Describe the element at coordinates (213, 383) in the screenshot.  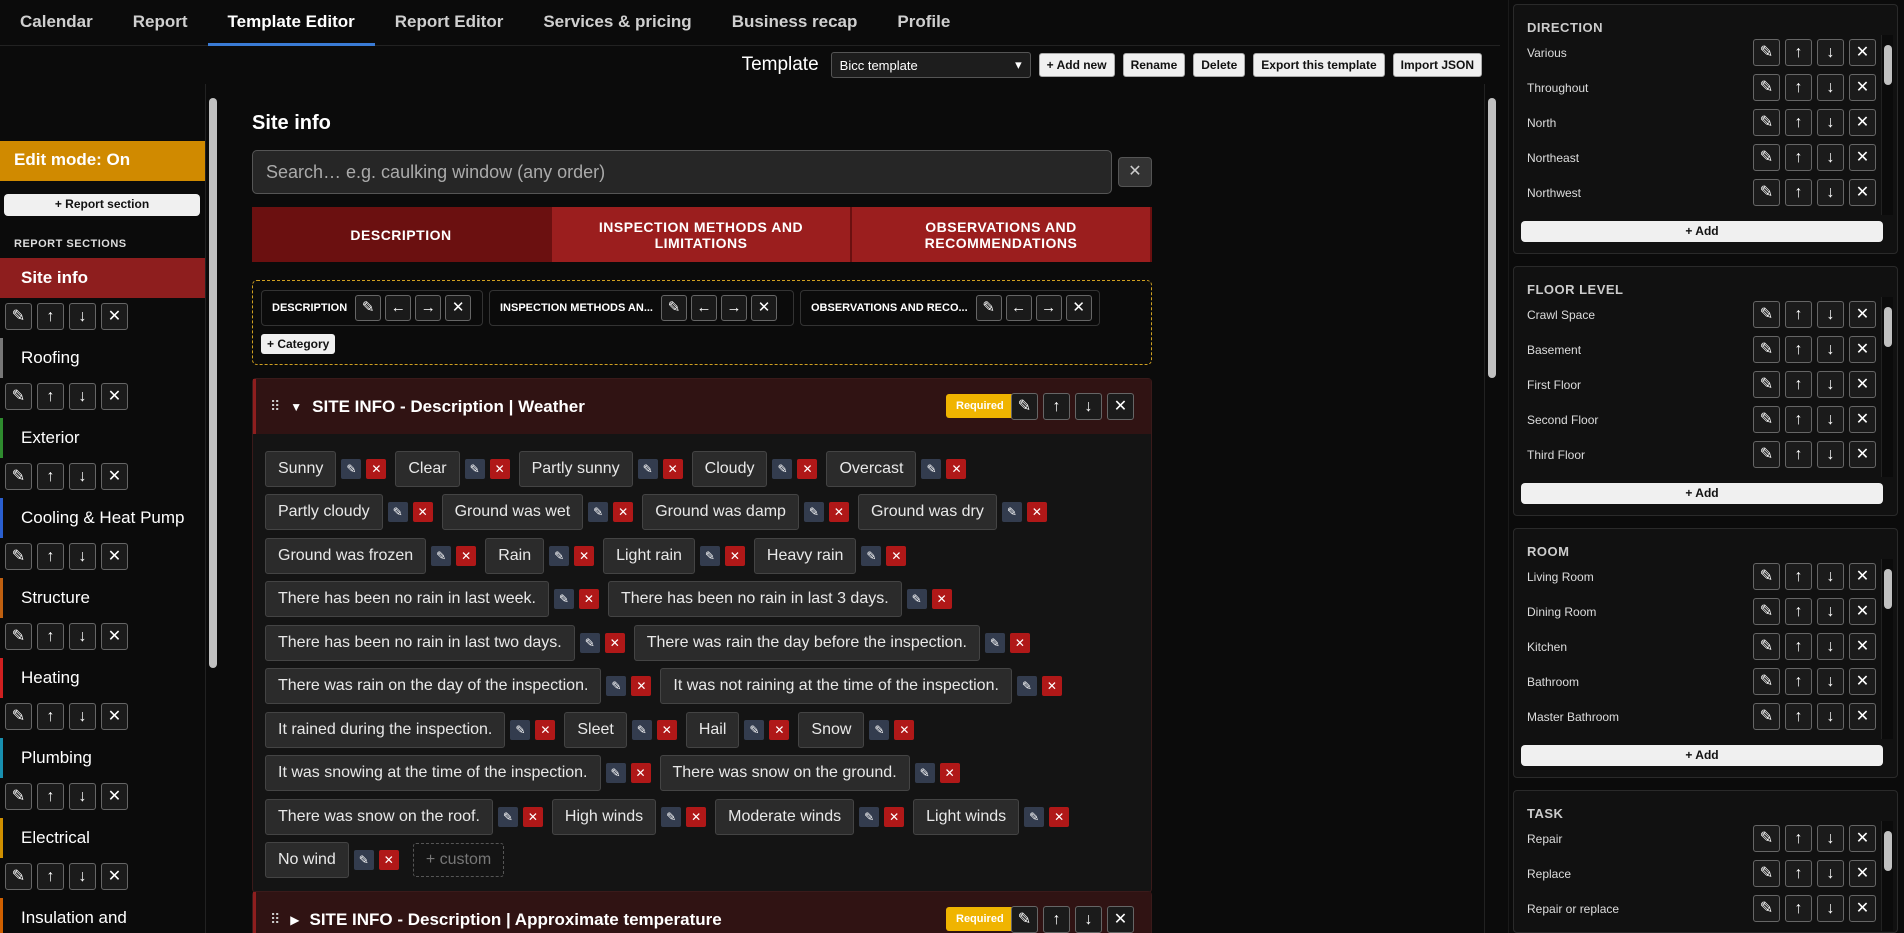
I see `sidebar-scrollbar-thumb` at that location.